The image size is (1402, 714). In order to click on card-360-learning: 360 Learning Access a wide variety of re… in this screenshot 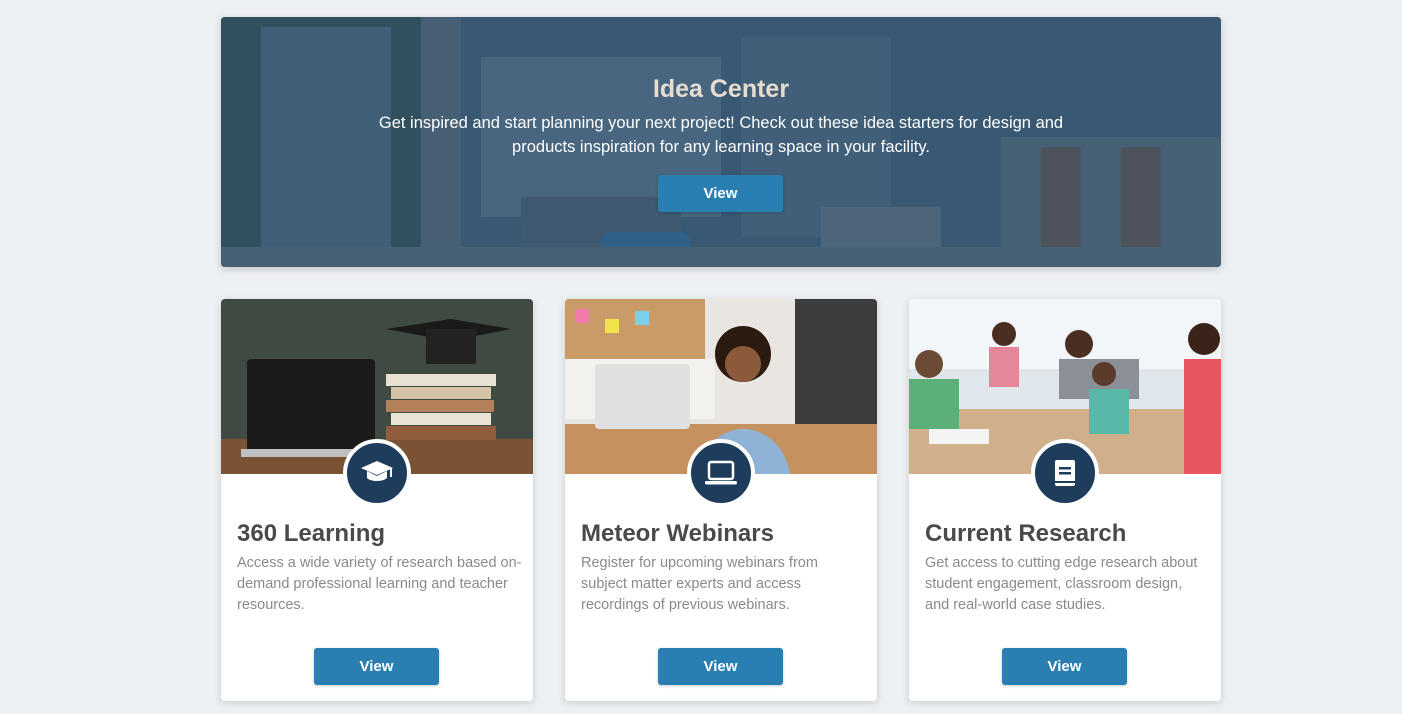, I will do `click(377, 500)`.